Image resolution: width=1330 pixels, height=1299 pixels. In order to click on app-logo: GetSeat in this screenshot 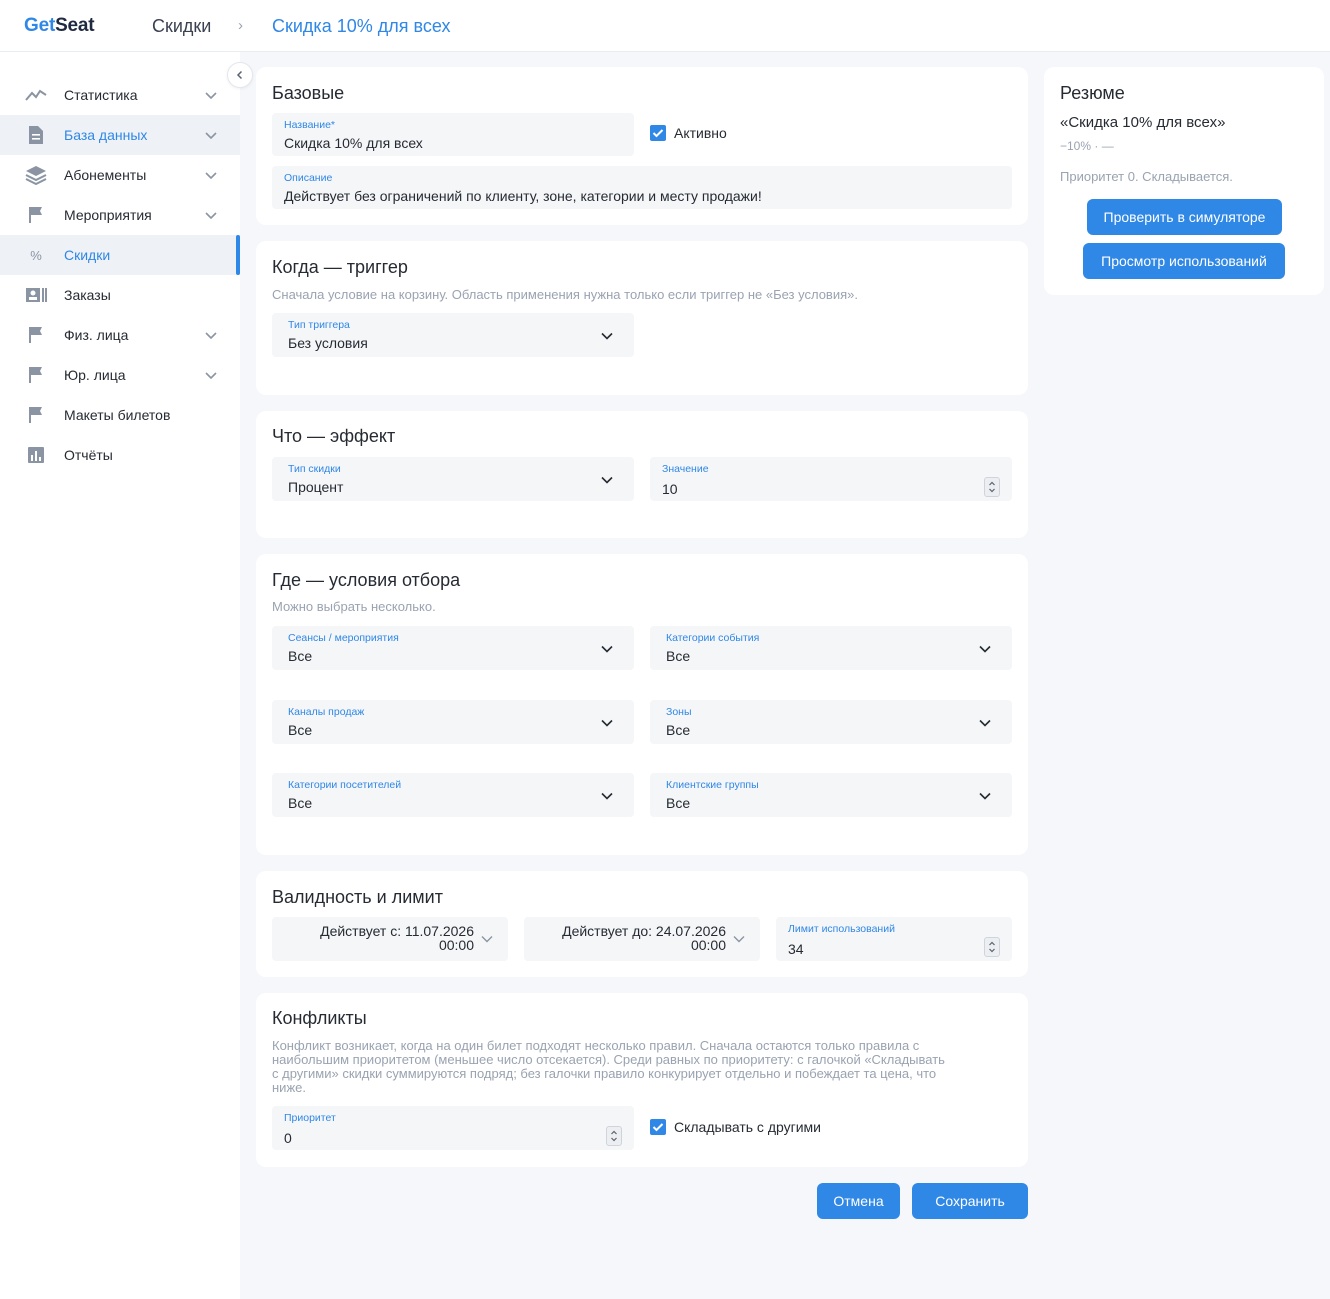, I will do `click(59, 26)`.